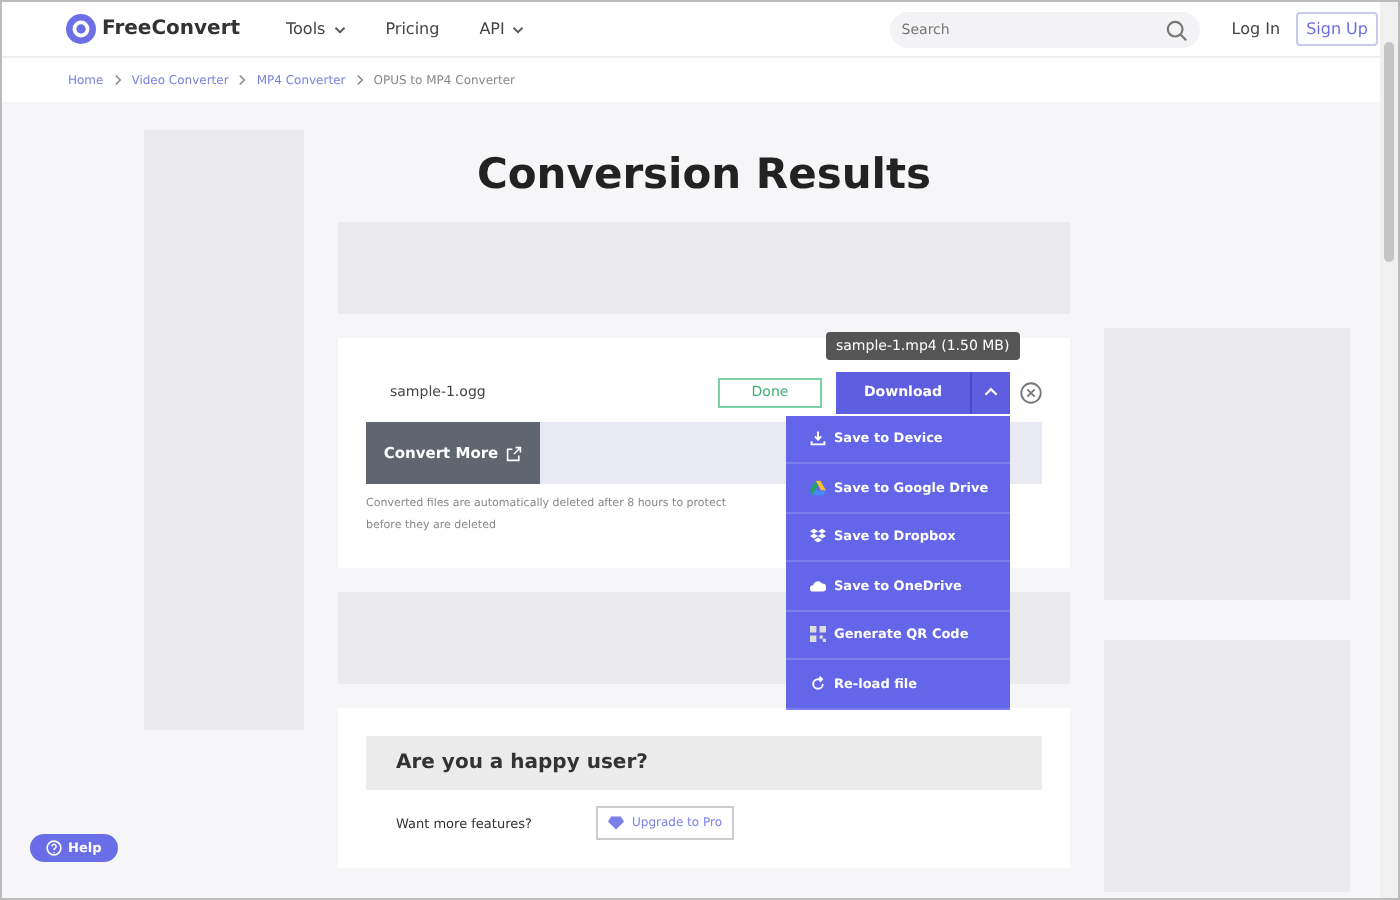  What do you see at coordinates (818, 683) in the screenshot?
I see `reload-icon` at bounding box center [818, 683].